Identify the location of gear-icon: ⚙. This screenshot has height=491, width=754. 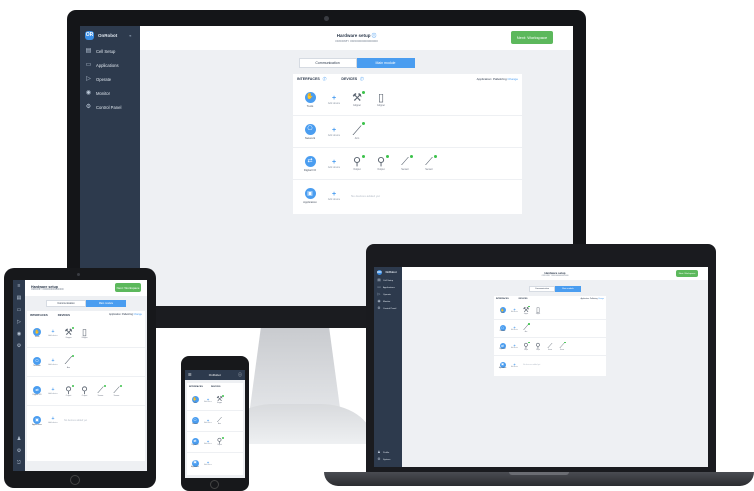
(19, 451).